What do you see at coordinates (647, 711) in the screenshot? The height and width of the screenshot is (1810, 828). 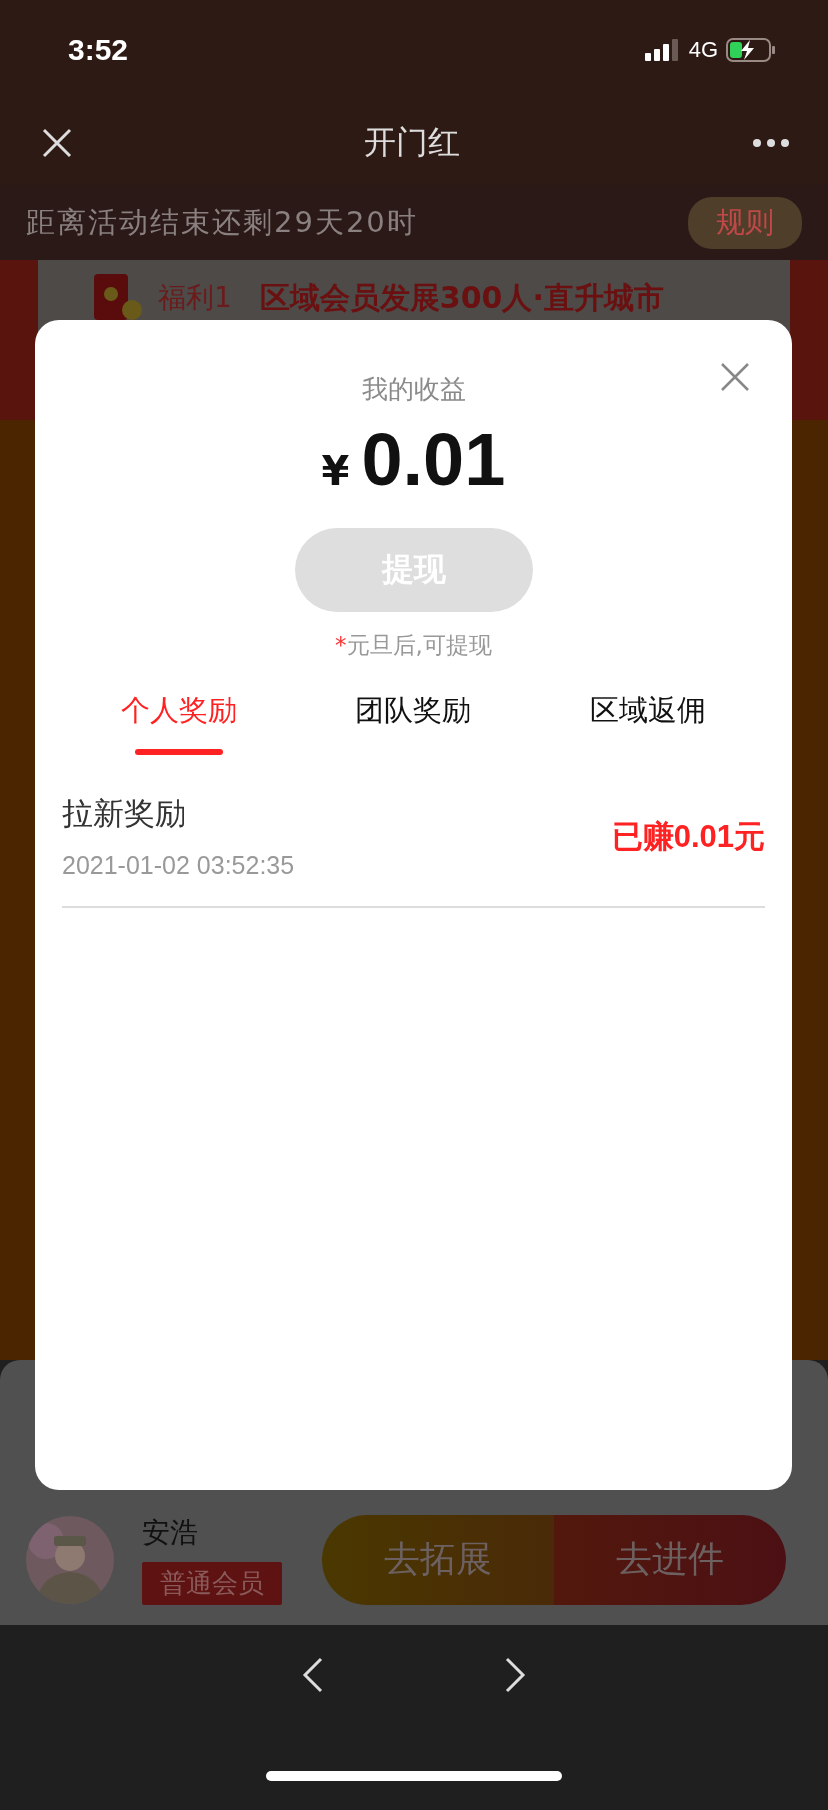 I see `tab: 区域返佣` at bounding box center [647, 711].